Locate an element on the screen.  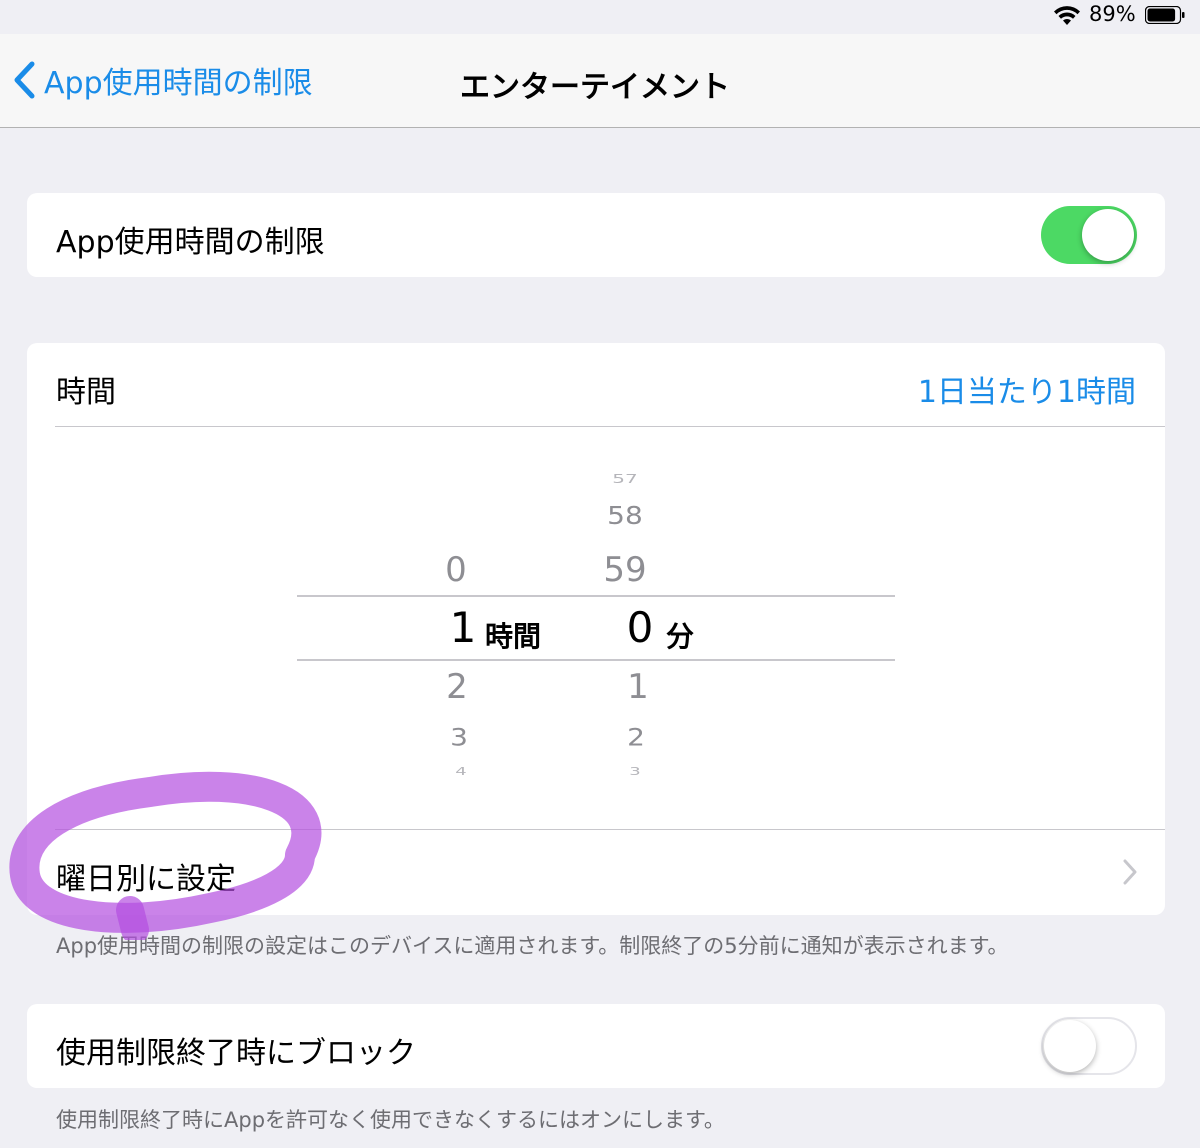
app-limit-label: App使用時間の制限 is located at coordinates (190, 242).